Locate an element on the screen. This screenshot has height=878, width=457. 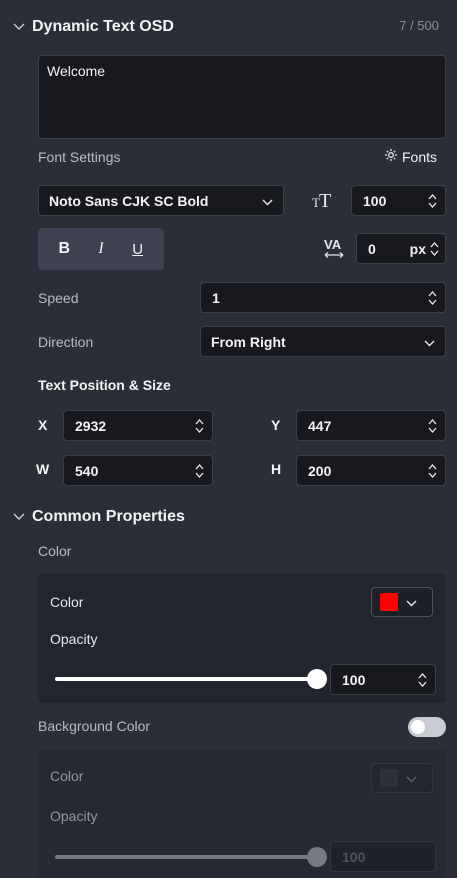
direction-value: From Right is located at coordinates (248, 341).